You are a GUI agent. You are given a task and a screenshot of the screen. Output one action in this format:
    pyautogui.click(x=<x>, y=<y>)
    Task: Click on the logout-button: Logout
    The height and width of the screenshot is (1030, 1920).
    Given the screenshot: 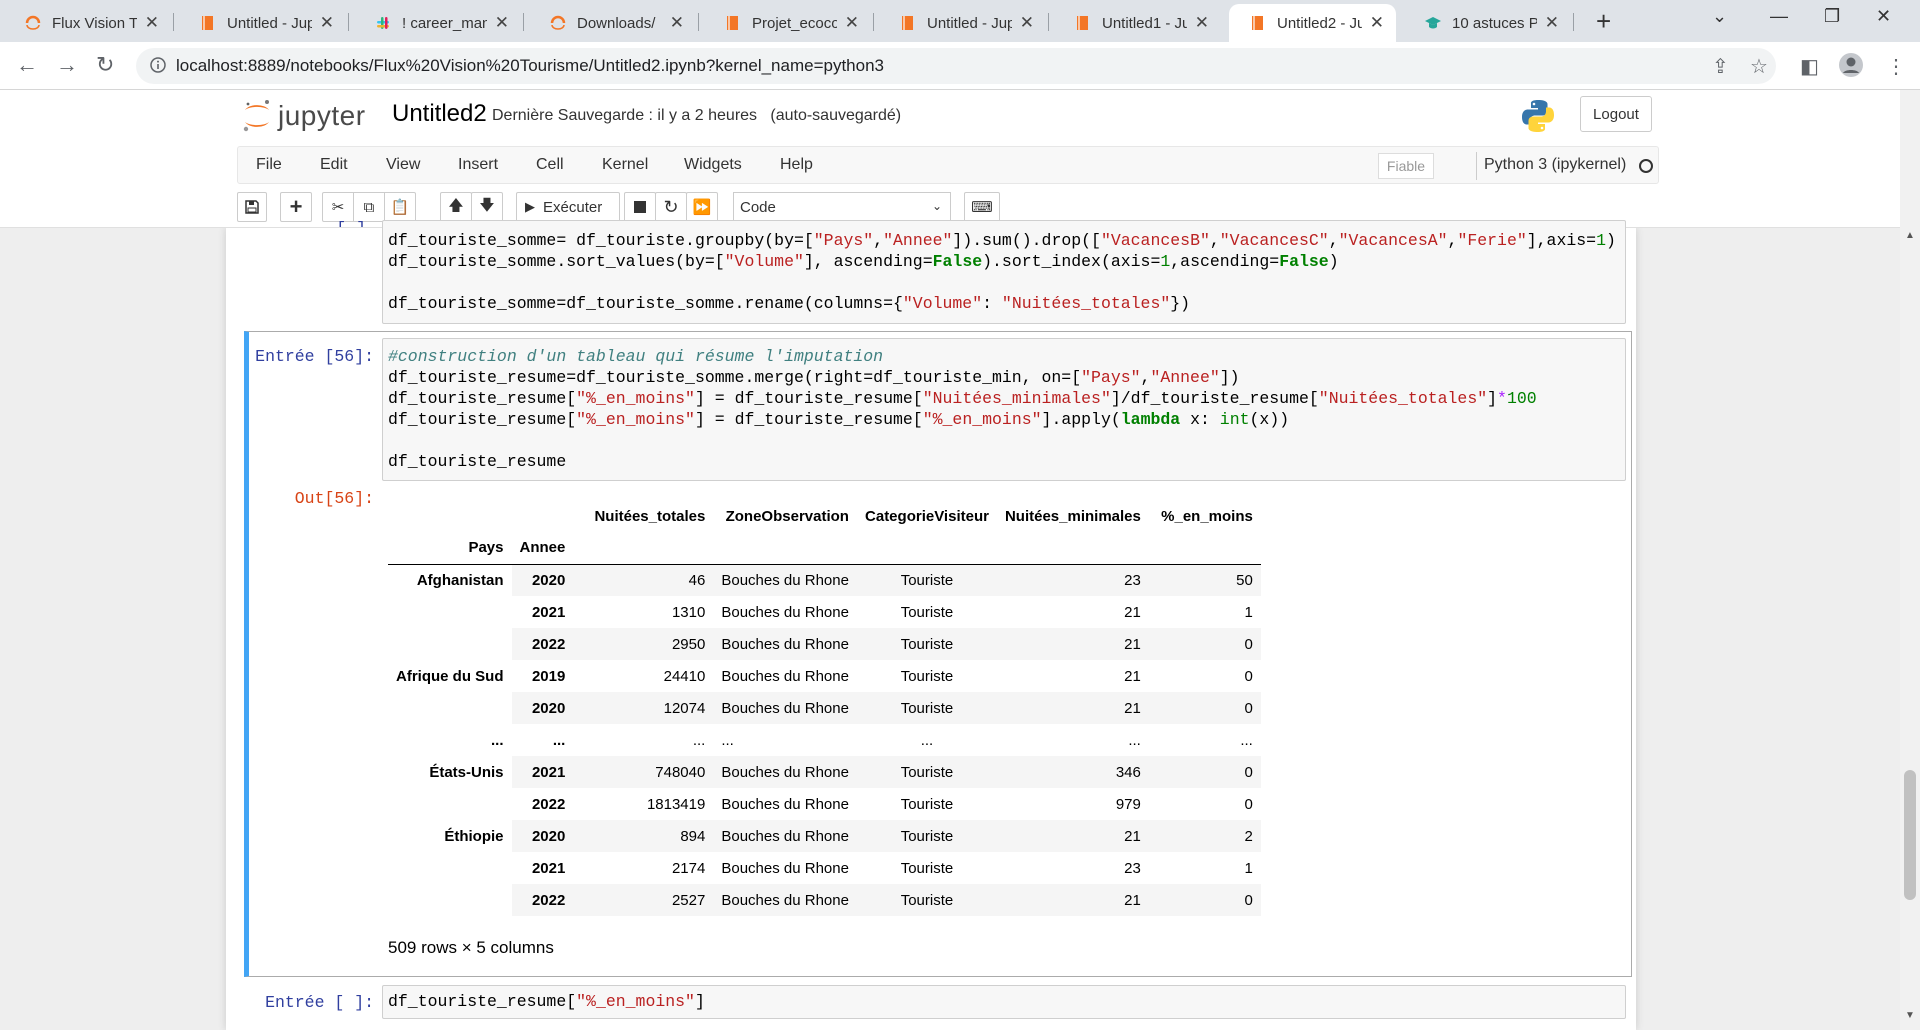 What is the action you would take?
    pyautogui.click(x=1616, y=114)
    